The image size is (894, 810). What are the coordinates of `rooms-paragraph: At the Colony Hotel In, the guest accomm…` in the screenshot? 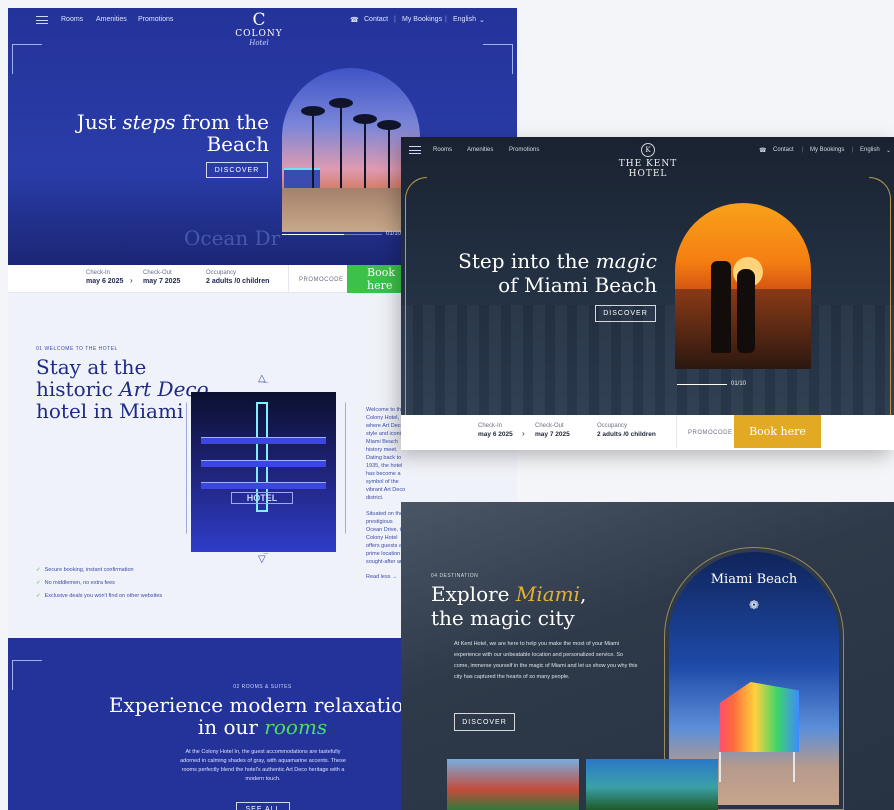 It's located at (263, 765).